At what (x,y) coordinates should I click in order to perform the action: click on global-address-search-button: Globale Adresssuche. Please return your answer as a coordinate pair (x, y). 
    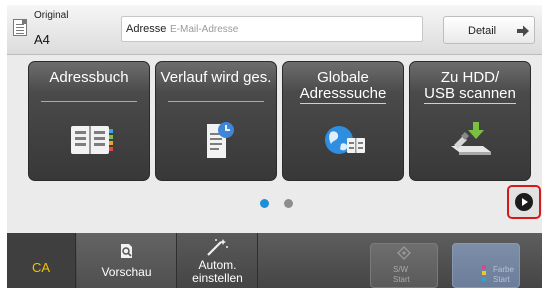
    Looking at the image, I should click on (343, 121).